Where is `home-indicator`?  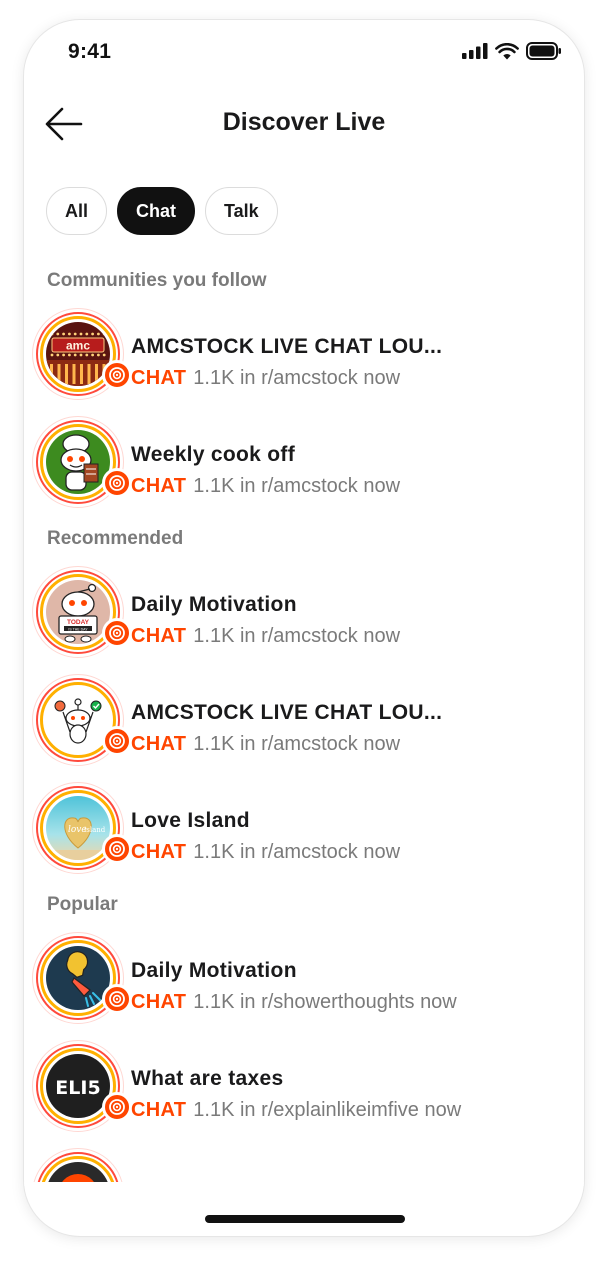
home-indicator is located at coordinates (305, 1219).